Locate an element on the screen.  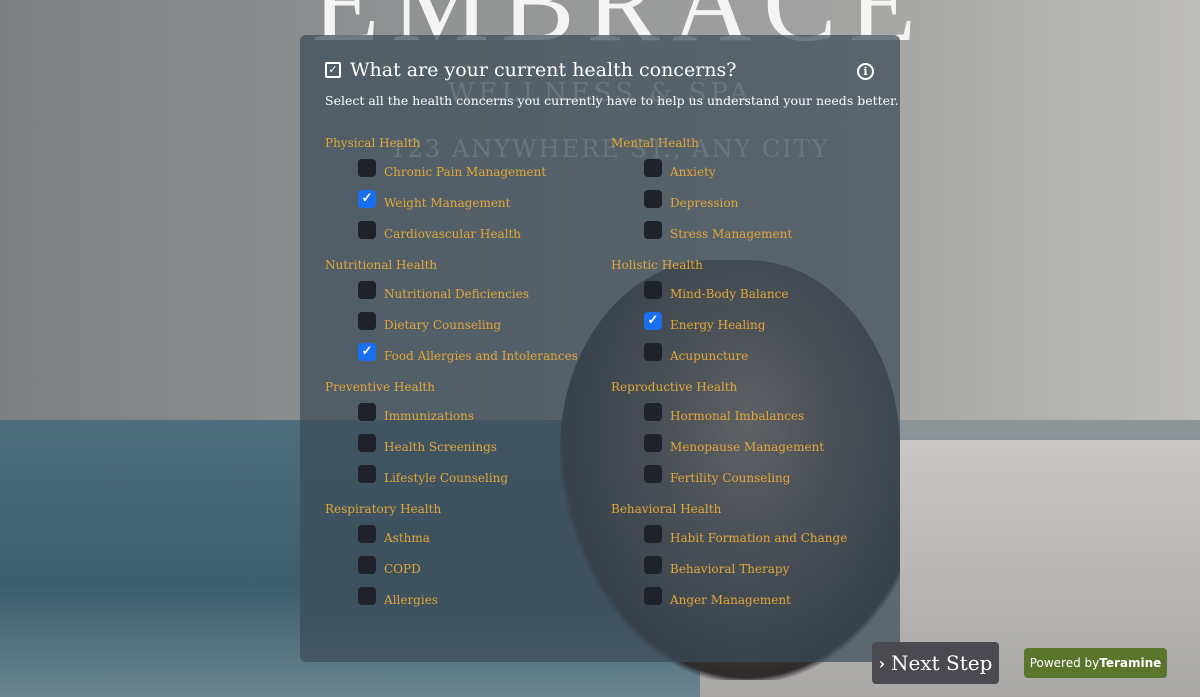
option-label: Habit Formation and Change is located at coordinates (759, 537).